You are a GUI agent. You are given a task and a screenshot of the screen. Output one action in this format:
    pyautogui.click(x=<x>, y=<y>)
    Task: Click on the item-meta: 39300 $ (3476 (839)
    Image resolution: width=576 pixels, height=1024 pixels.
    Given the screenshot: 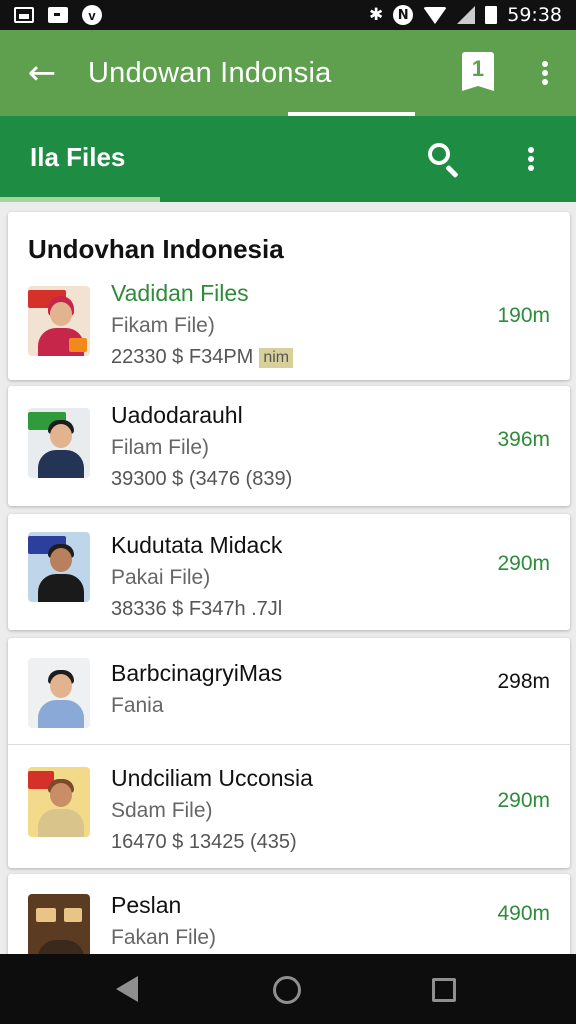 What is the action you would take?
    pyautogui.click(x=202, y=479)
    